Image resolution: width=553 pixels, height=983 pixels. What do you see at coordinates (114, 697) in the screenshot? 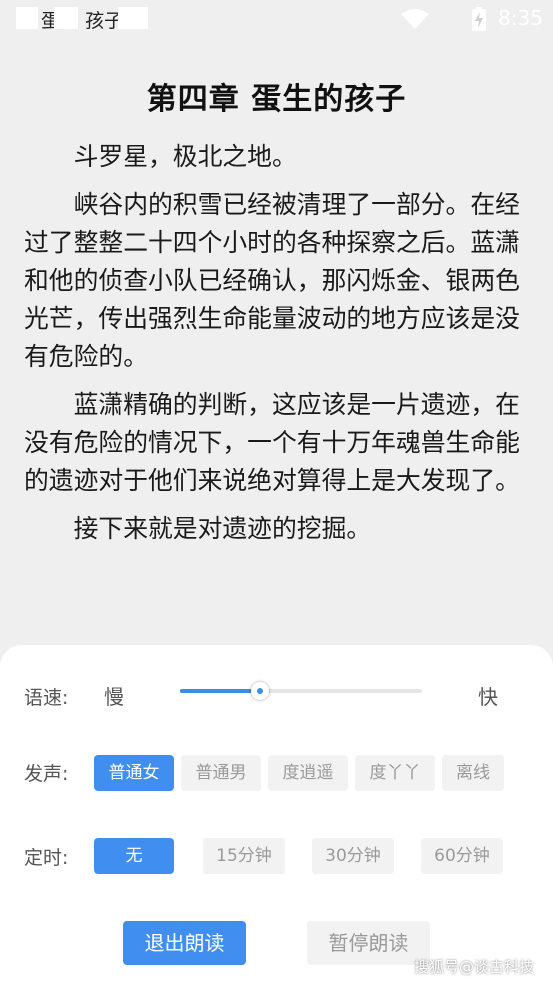
I see `speed-slow-label: 慢` at bounding box center [114, 697].